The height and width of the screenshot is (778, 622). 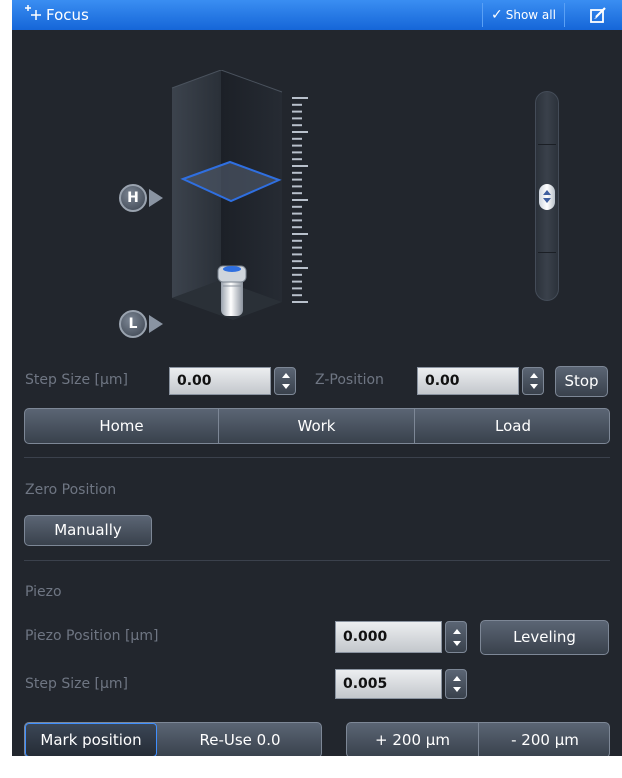 What do you see at coordinates (122, 426) in the screenshot?
I see `home-button: Home` at bounding box center [122, 426].